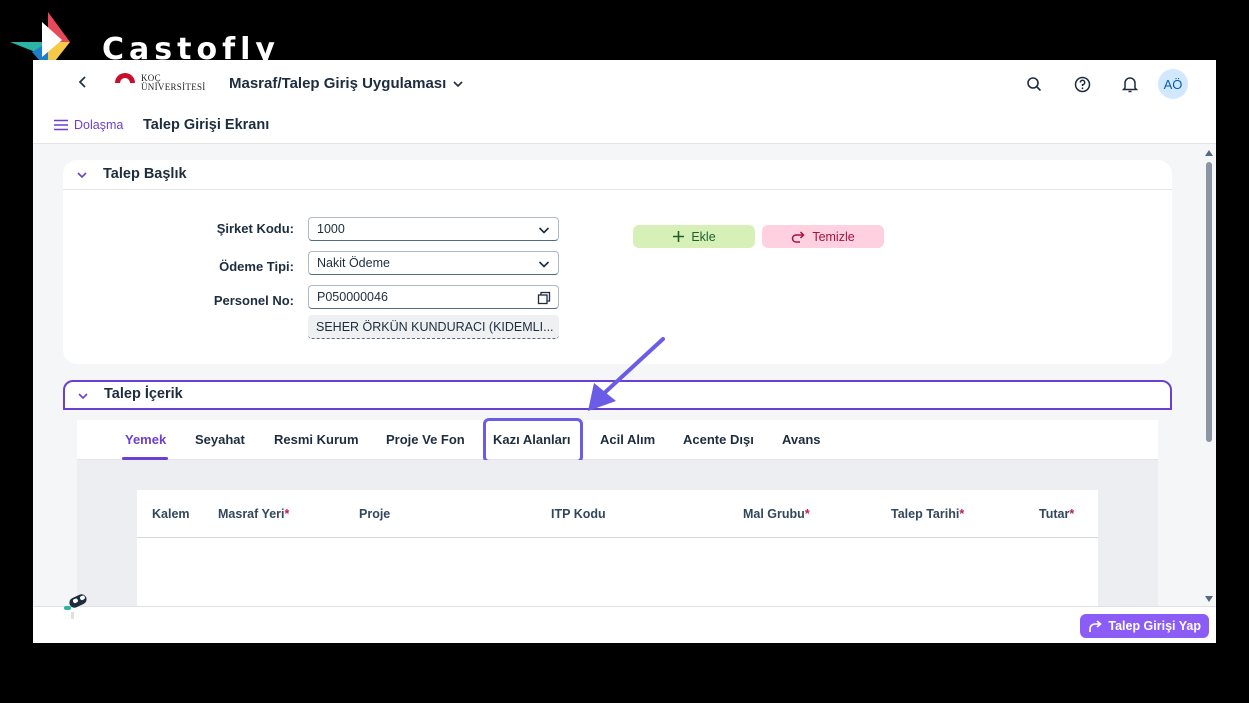 The width and height of the screenshot is (1249, 703). Describe the element at coordinates (374, 514) in the screenshot. I see `column-header: Proje` at that location.